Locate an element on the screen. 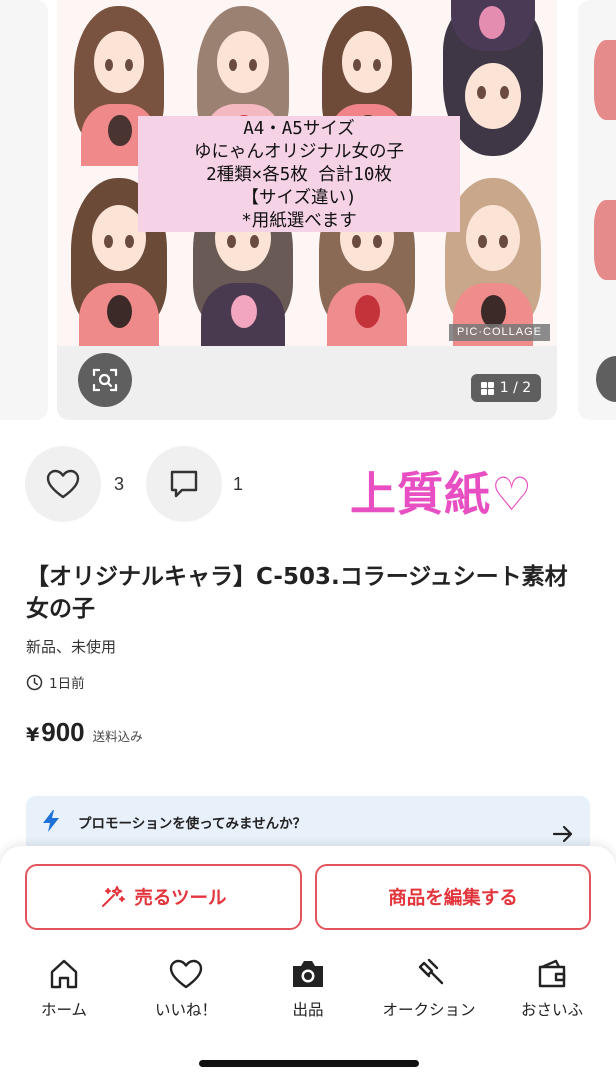 The image size is (616, 1080). arrow-right-icon is located at coordinates (562, 834).